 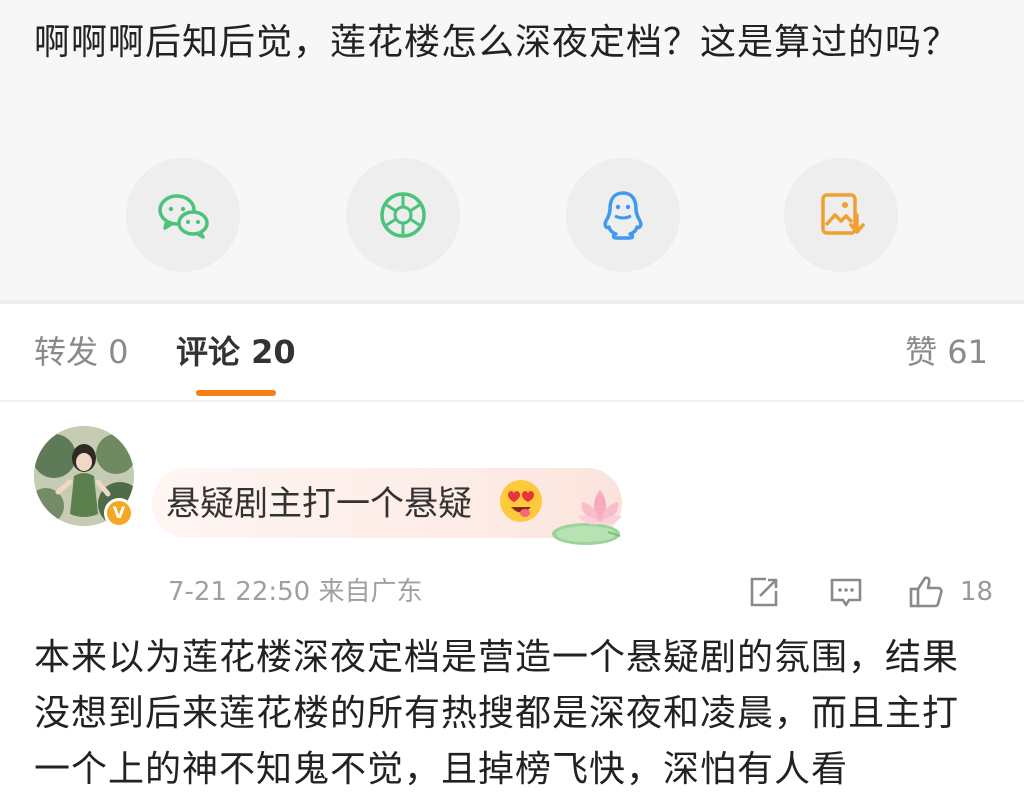 I want to click on share-row, so click(x=512, y=215).